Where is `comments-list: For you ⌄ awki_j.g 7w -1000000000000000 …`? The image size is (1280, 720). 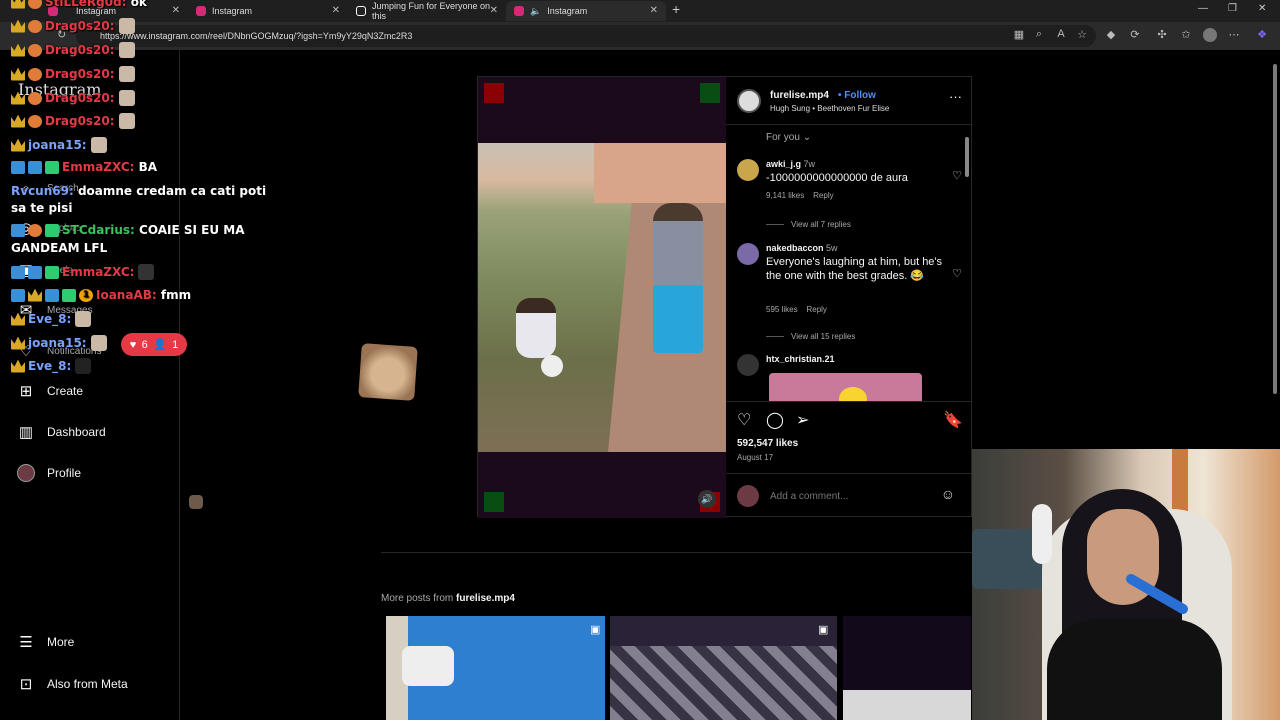 comments-list: For you ⌄ awki_j.g 7w -1000000000000000 … is located at coordinates (849, 263).